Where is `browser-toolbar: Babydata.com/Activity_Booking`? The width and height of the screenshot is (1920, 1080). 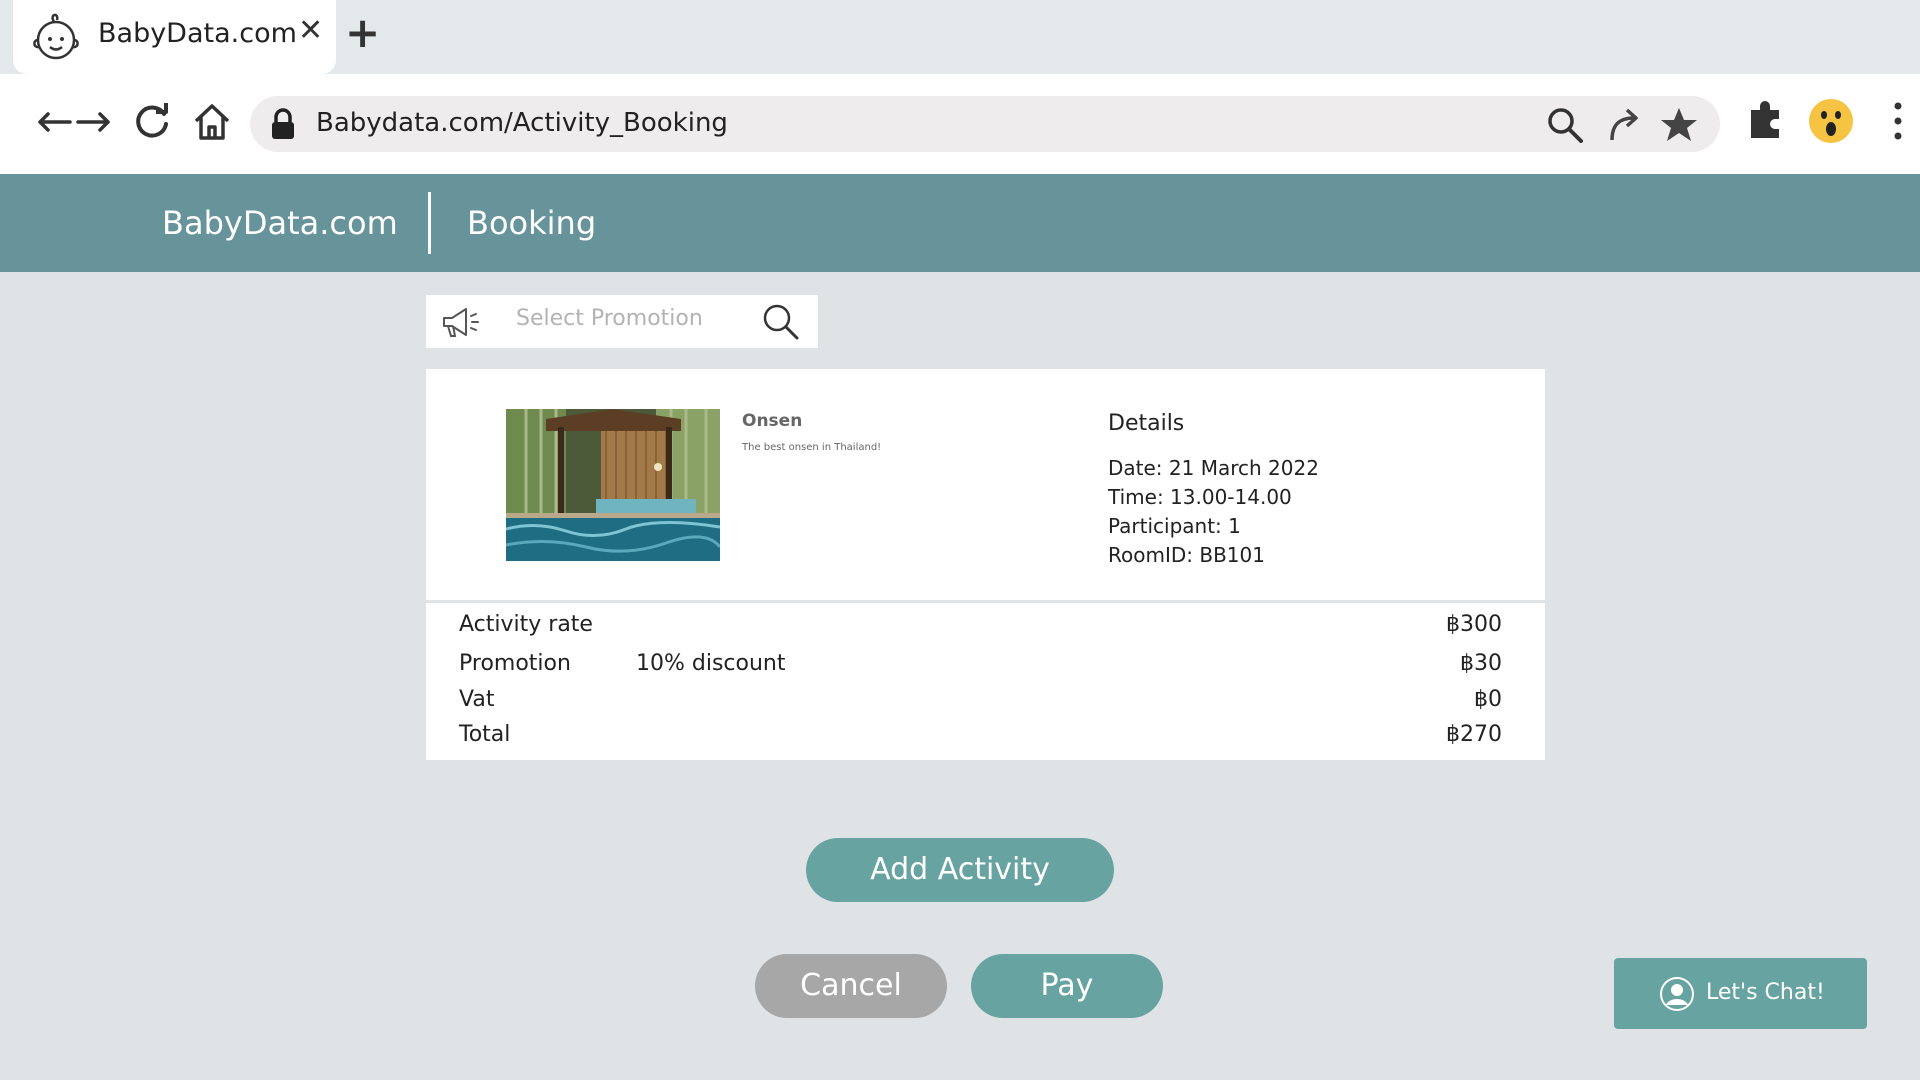
browser-toolbar: Babydata.com/Activity_Booking is located at coordinates (960, 124).